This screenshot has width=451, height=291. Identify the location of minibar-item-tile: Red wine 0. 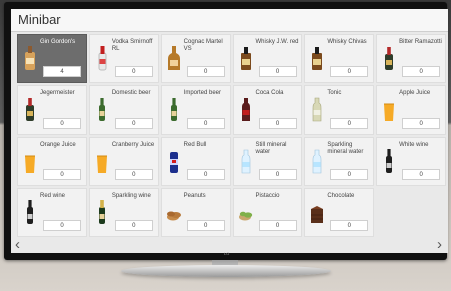
(52, 212).